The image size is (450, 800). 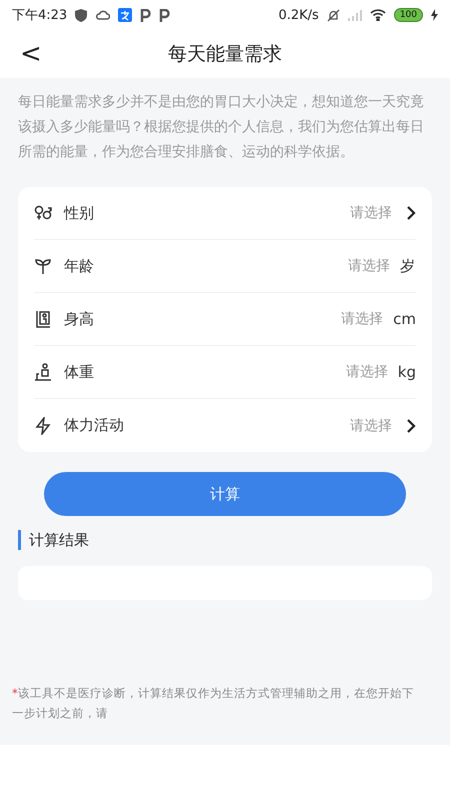 I want to click on scale-figure-icon, so click(x=43, y=372).